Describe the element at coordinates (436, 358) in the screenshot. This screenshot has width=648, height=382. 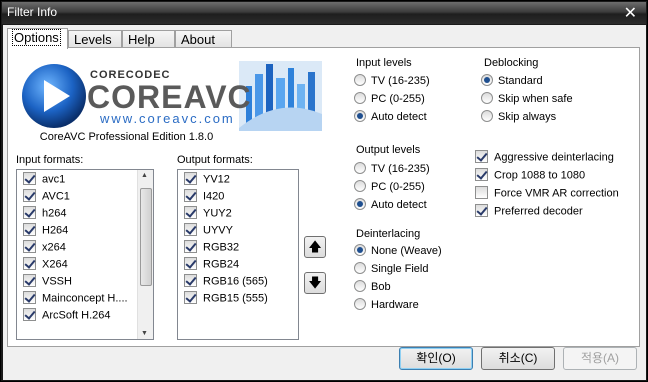
I see `ok-button: 확인(O)` at that location.